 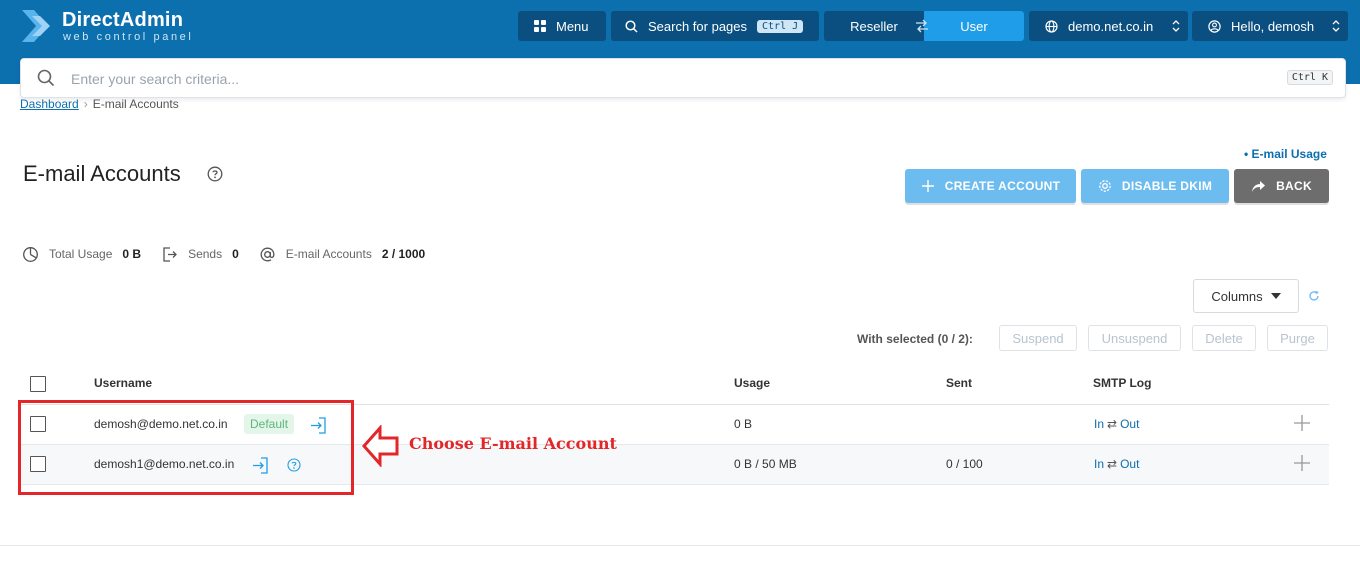 I want to click on domain-selector: demo.net.co.in, so click(x=1108, y=26).